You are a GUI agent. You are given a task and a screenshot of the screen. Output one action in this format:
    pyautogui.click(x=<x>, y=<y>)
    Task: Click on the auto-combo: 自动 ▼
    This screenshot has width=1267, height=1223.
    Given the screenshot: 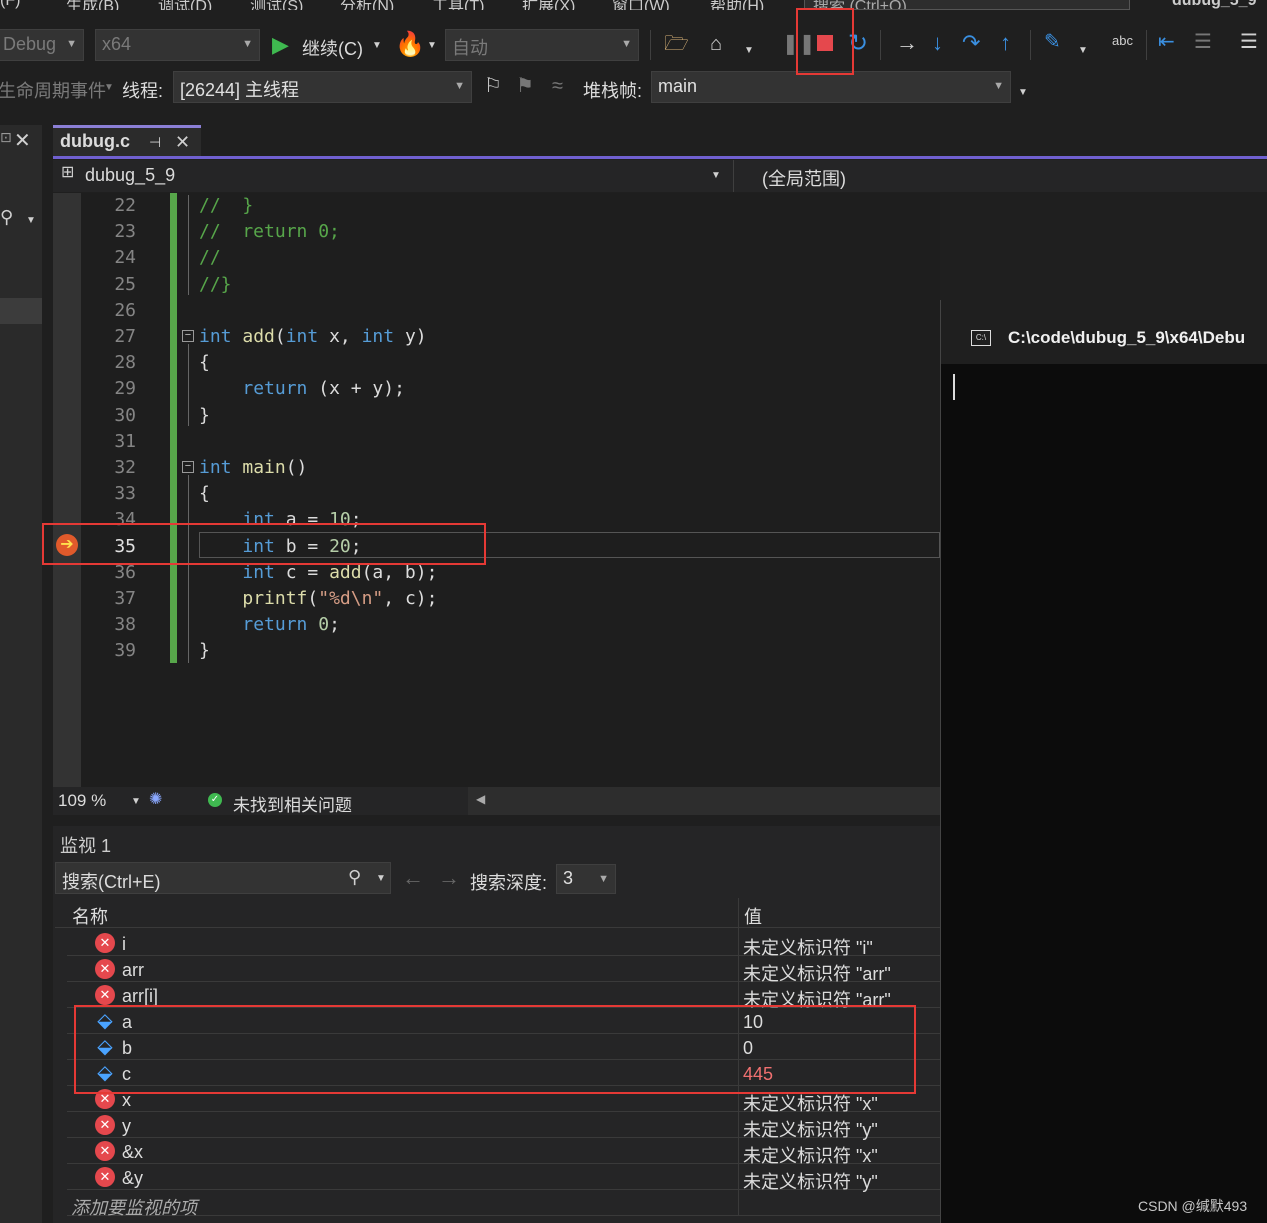 What is the action you would take?
    pyautogui.click(x=542, y=45)
    